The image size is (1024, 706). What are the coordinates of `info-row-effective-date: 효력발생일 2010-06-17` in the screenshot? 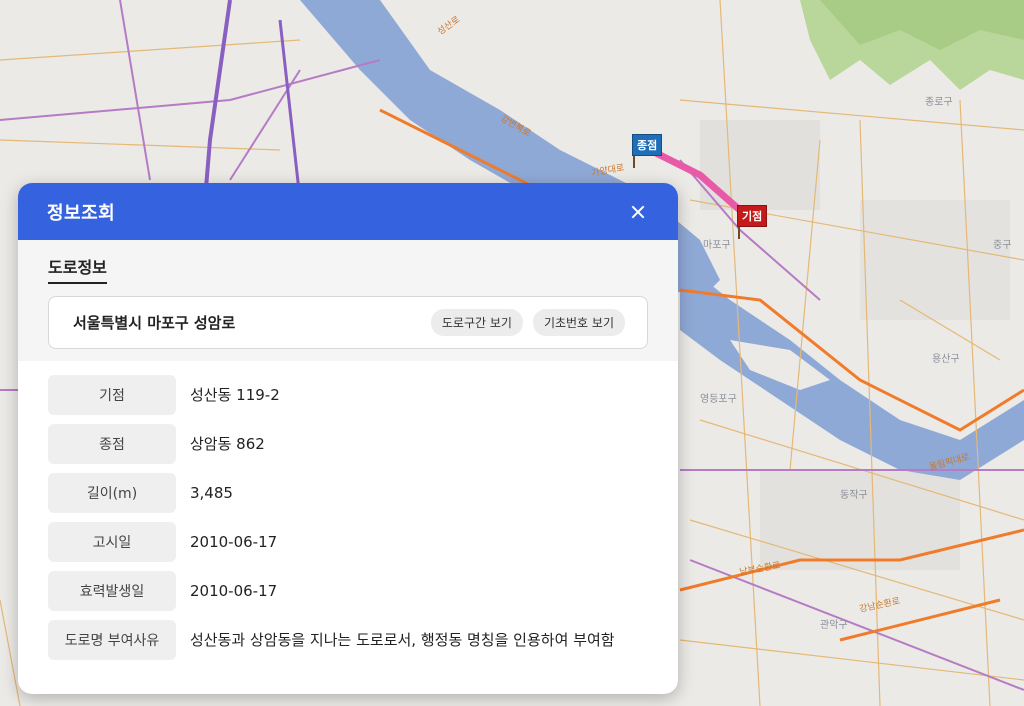 It's located at (348, 591).